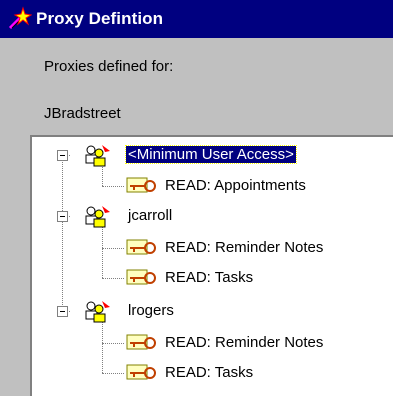  I want to click on group-name: jcarroll, so click(150, 215).